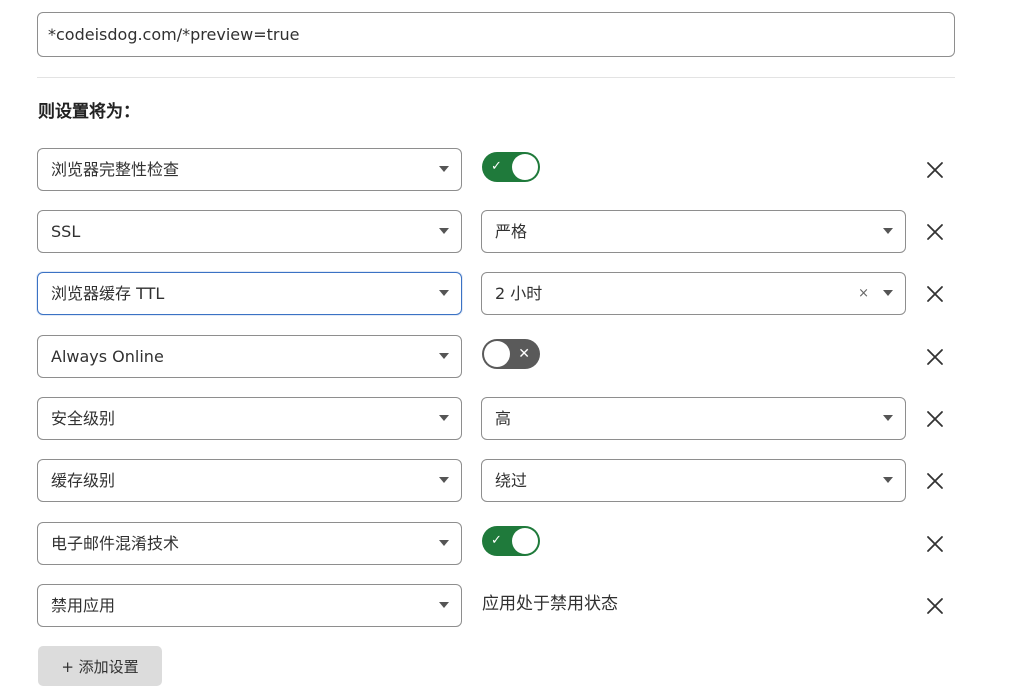 This screenshot has height=688, width=1024. What do you see at coordinates (83, 418) in the screenshot?
I see `setting-select-label: 安全级别` at bounding box center [83, 418].